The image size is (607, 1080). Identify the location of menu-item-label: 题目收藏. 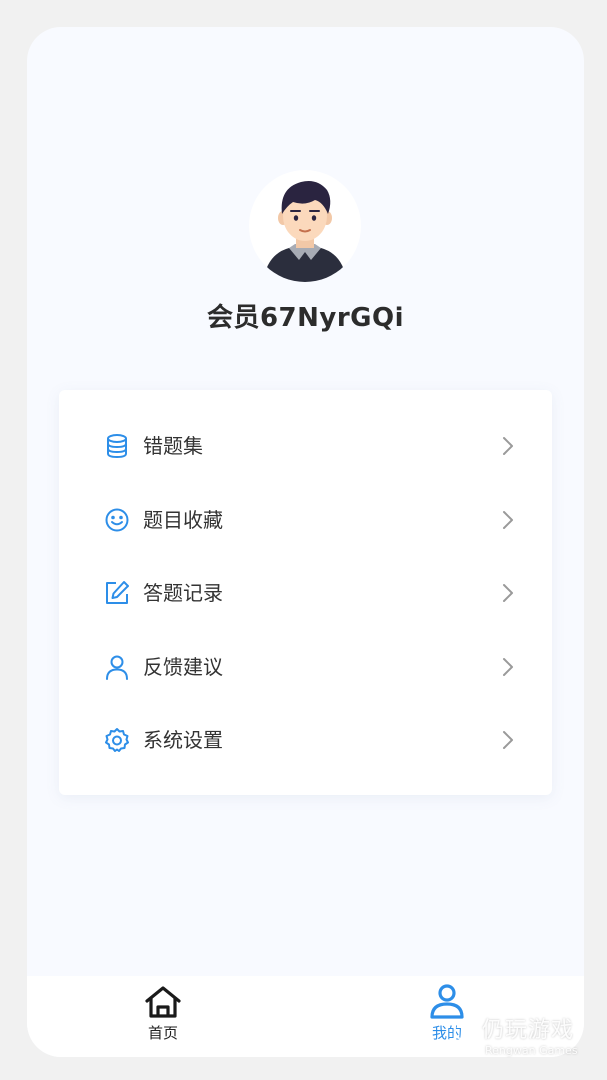
(183, 520).